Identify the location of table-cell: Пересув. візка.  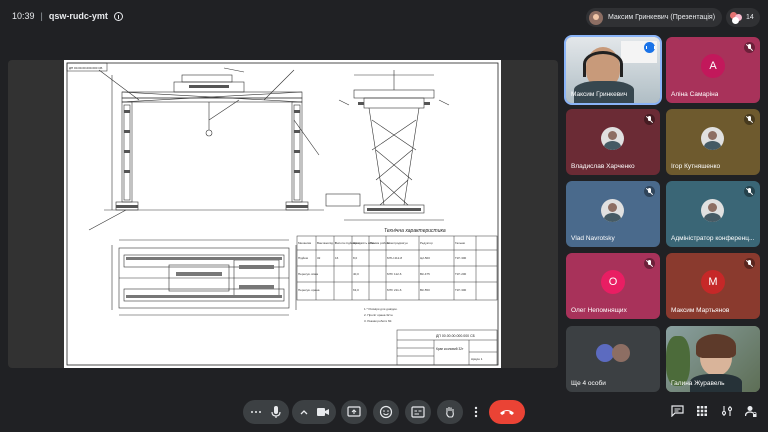
(308, 274).